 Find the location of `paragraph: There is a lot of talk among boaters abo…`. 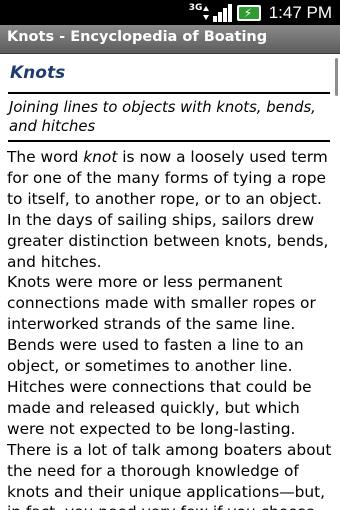

paragraph: There is a lot of talk among boaters abo… is located at coordinates (171, 475).